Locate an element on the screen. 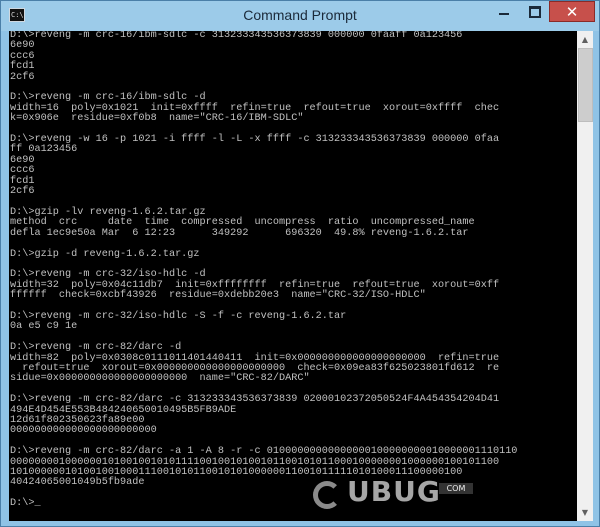 This screenshot has width=600, height=527. scroll-thumb is located at coordinates (585, 85).